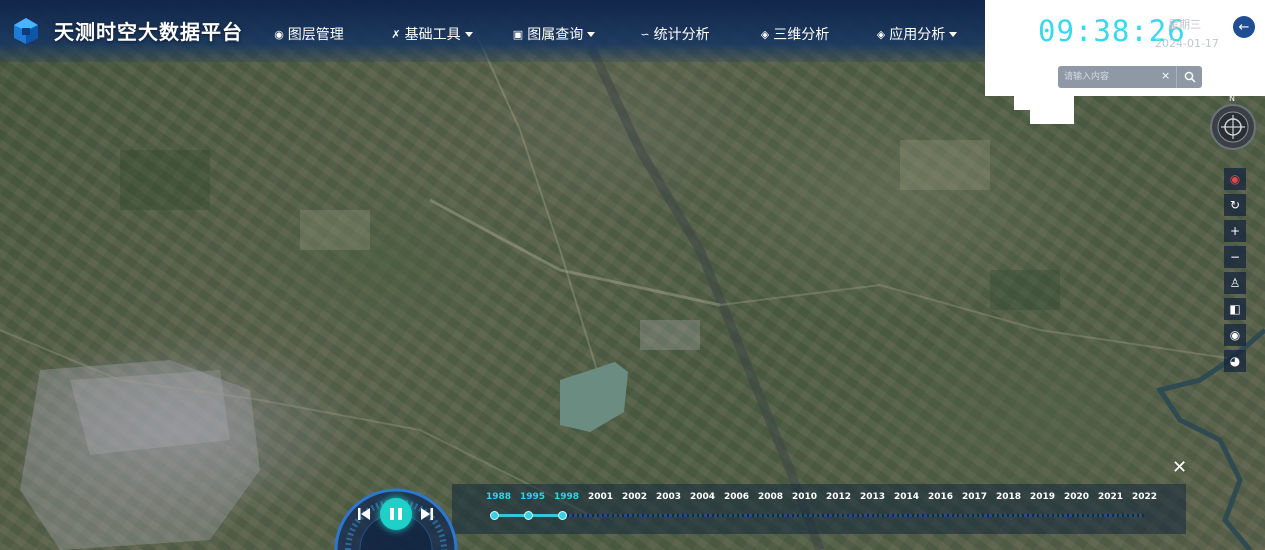 The width and height of the screenshot is (1265, 550). I want to click on location-pin-icon: ◉, so click(1235, 179).